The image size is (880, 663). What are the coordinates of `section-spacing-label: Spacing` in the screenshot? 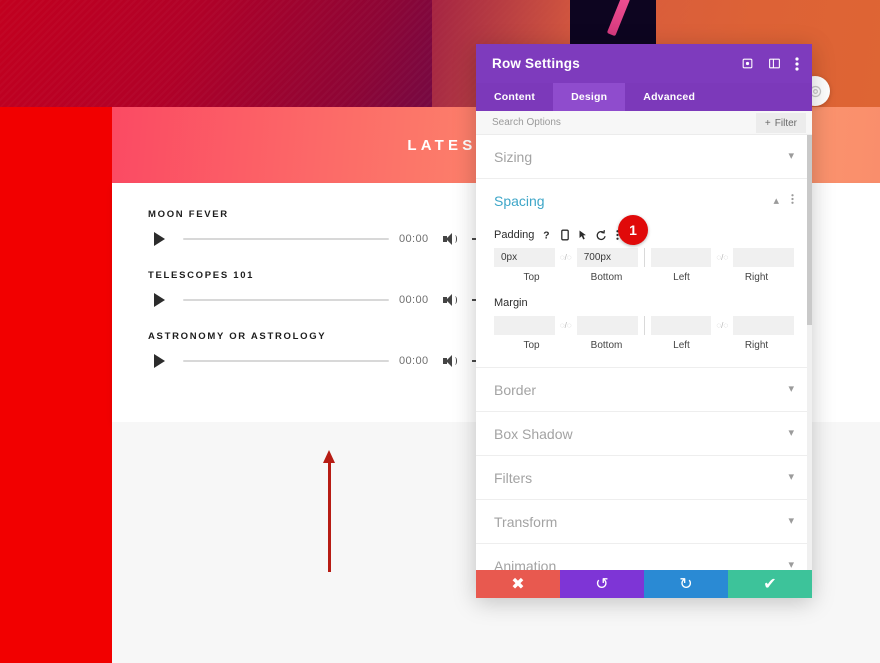 It's located at (519, 201).